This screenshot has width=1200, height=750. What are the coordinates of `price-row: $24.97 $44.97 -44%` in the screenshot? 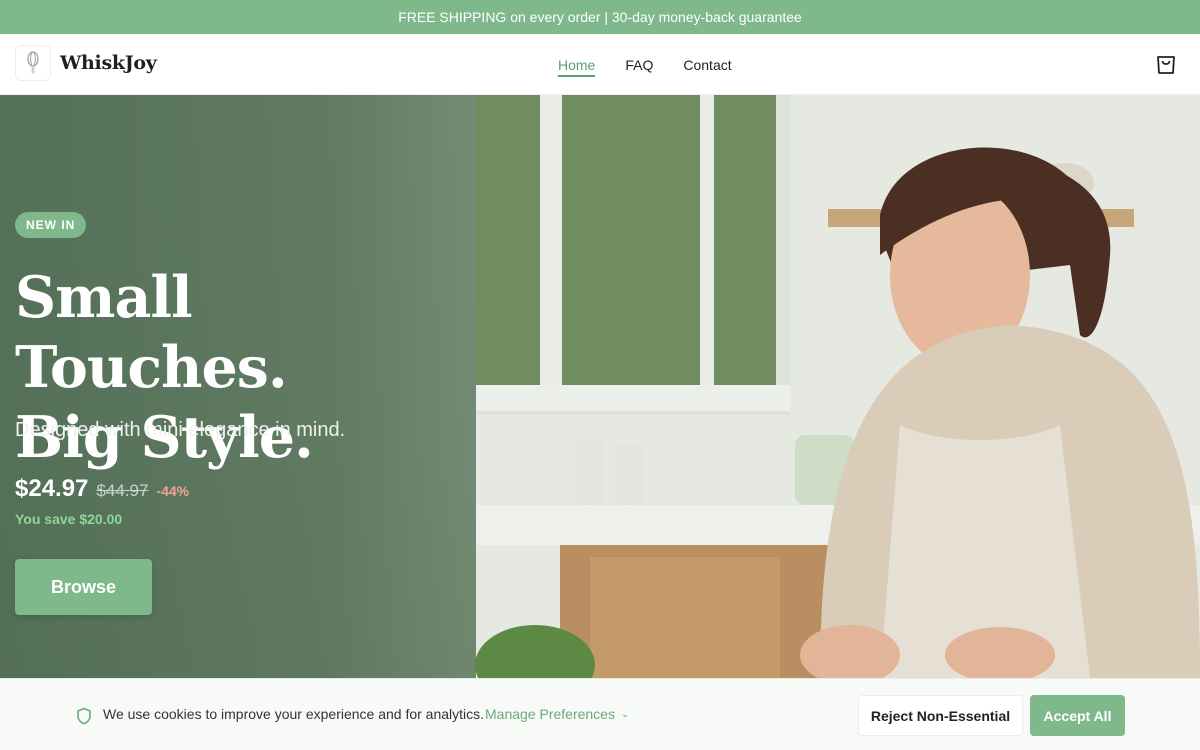 It's located at (102, 489).